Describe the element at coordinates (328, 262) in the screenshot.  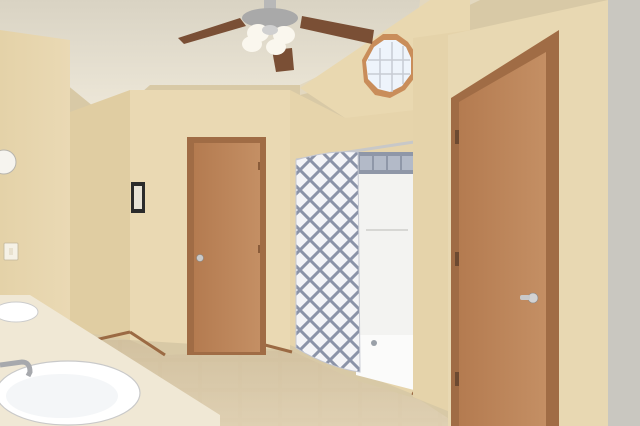
I see `shower-curtain` at that location.